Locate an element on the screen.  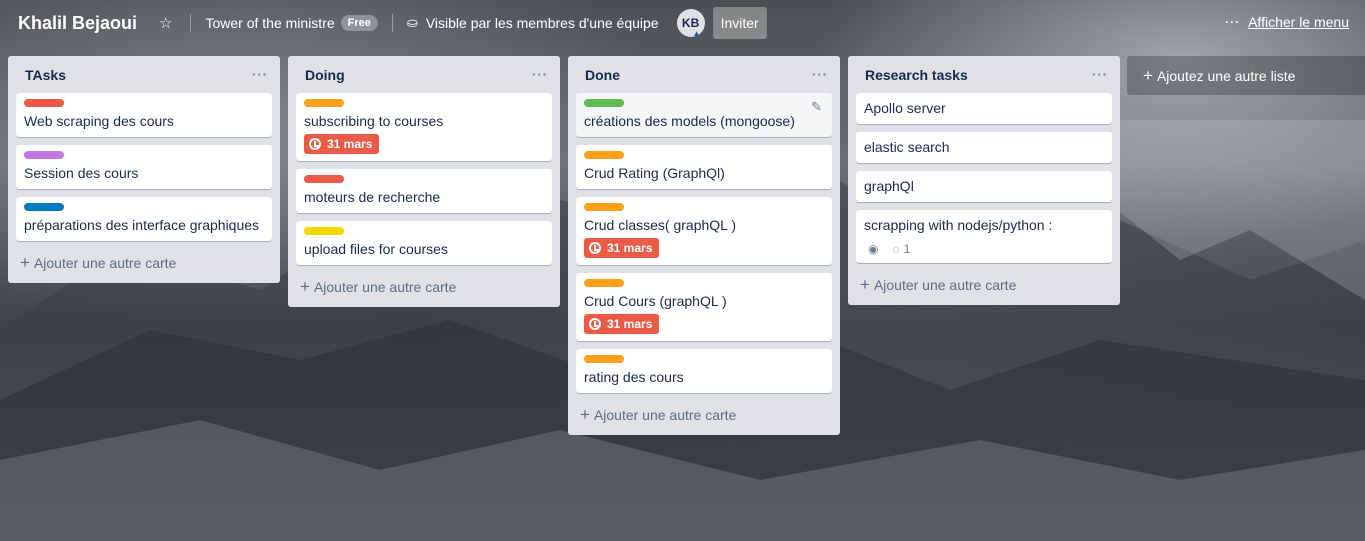
comment-count: 1 is located at coordinates (907, 249).